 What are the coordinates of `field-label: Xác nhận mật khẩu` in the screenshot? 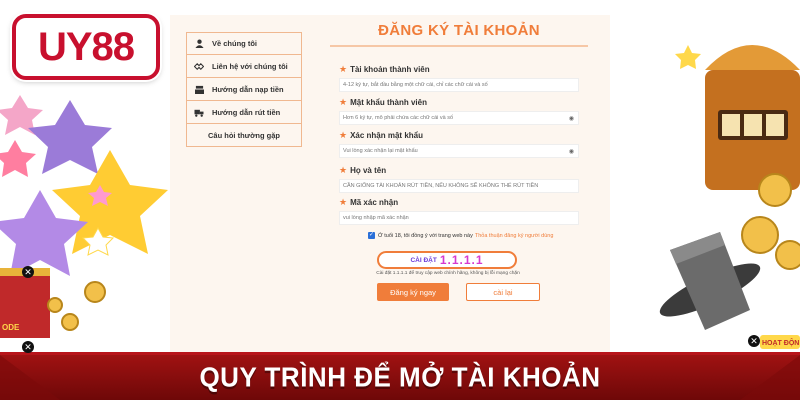 It's located at (386, 135).